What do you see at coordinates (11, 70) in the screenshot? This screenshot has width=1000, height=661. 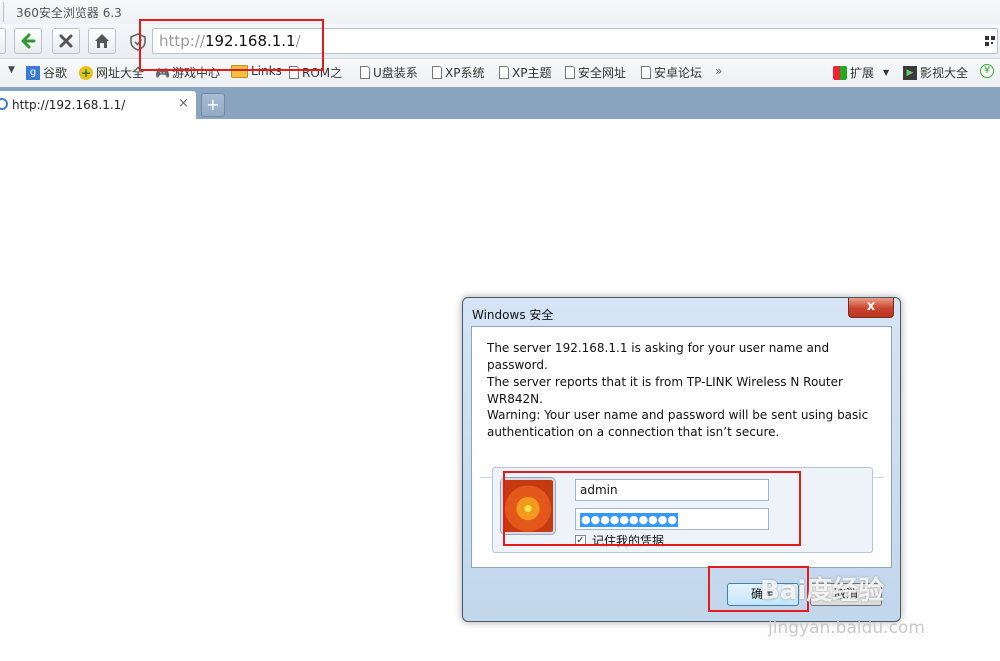 I see `bookmarks-dropdown-icon: ▼` at bounding box center [11, 70].